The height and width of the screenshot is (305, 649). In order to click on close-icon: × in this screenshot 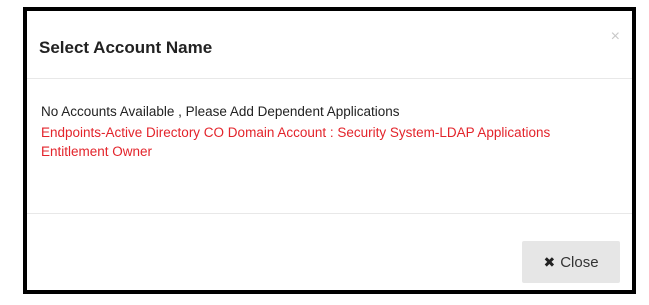, I will do `click(615, 37)`.